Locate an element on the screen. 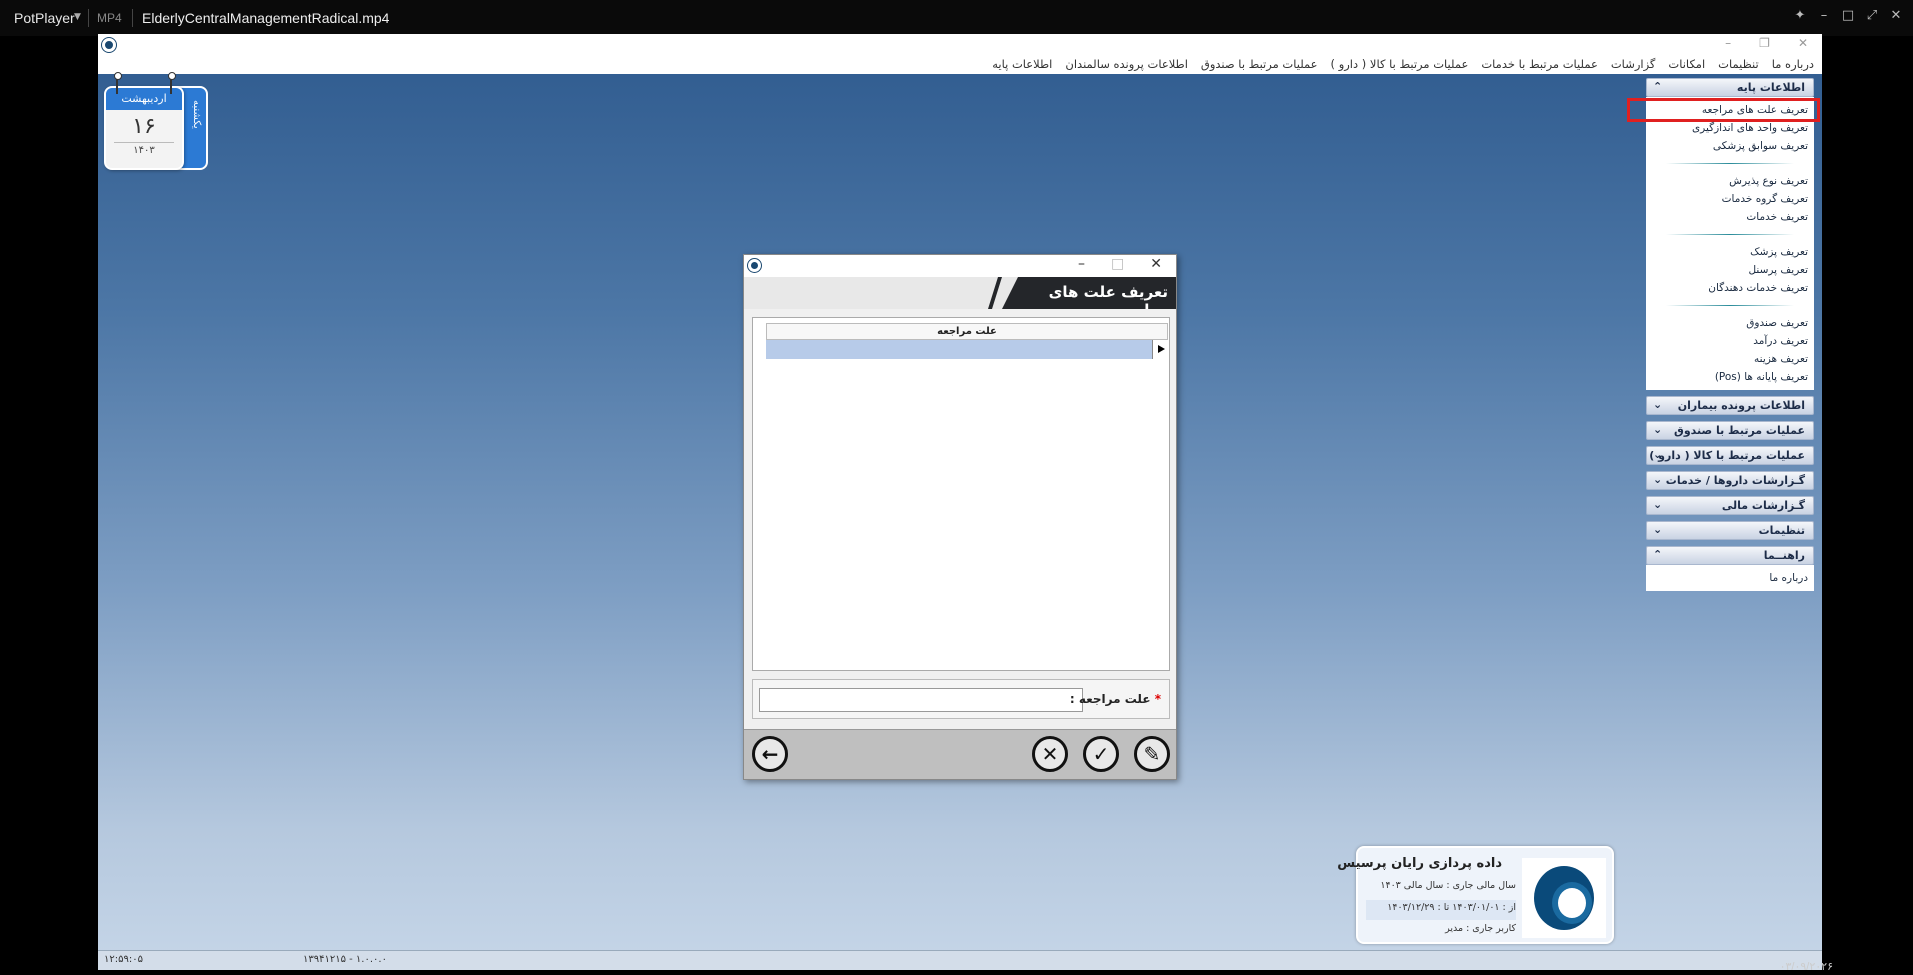 The height and width of the screenshot is (975, 1913). sidebar-item-cashbox: تعریف صندوق is located at coordinates (1730, 323).